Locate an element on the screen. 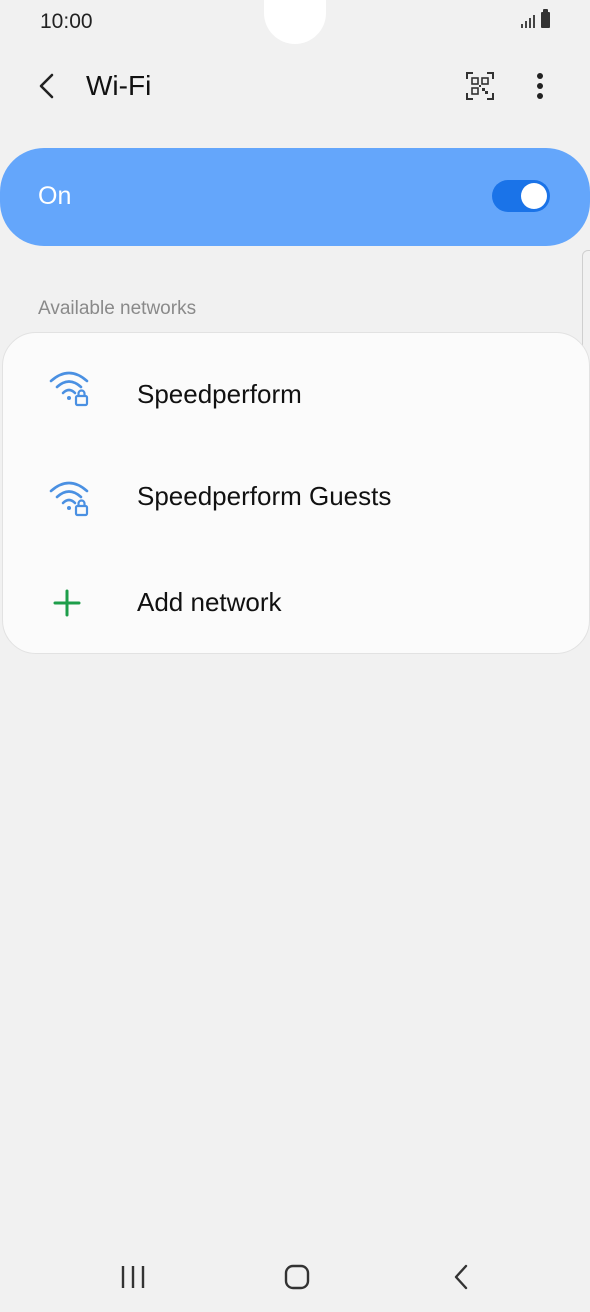 Image resolution: width=590 pixels, height=1312 pixels. wifi-toggle-label: On is located at coordinates (55, 196).